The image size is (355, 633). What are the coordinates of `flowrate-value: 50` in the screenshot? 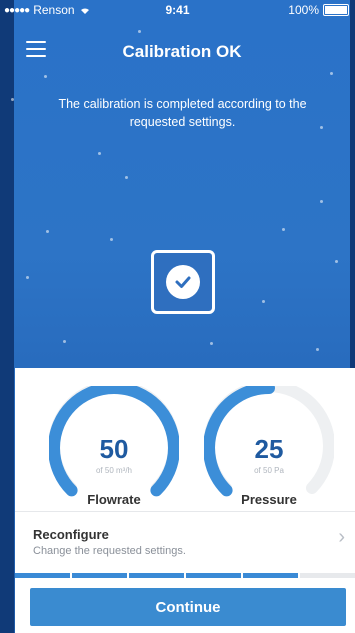 It's located at (114, 449).